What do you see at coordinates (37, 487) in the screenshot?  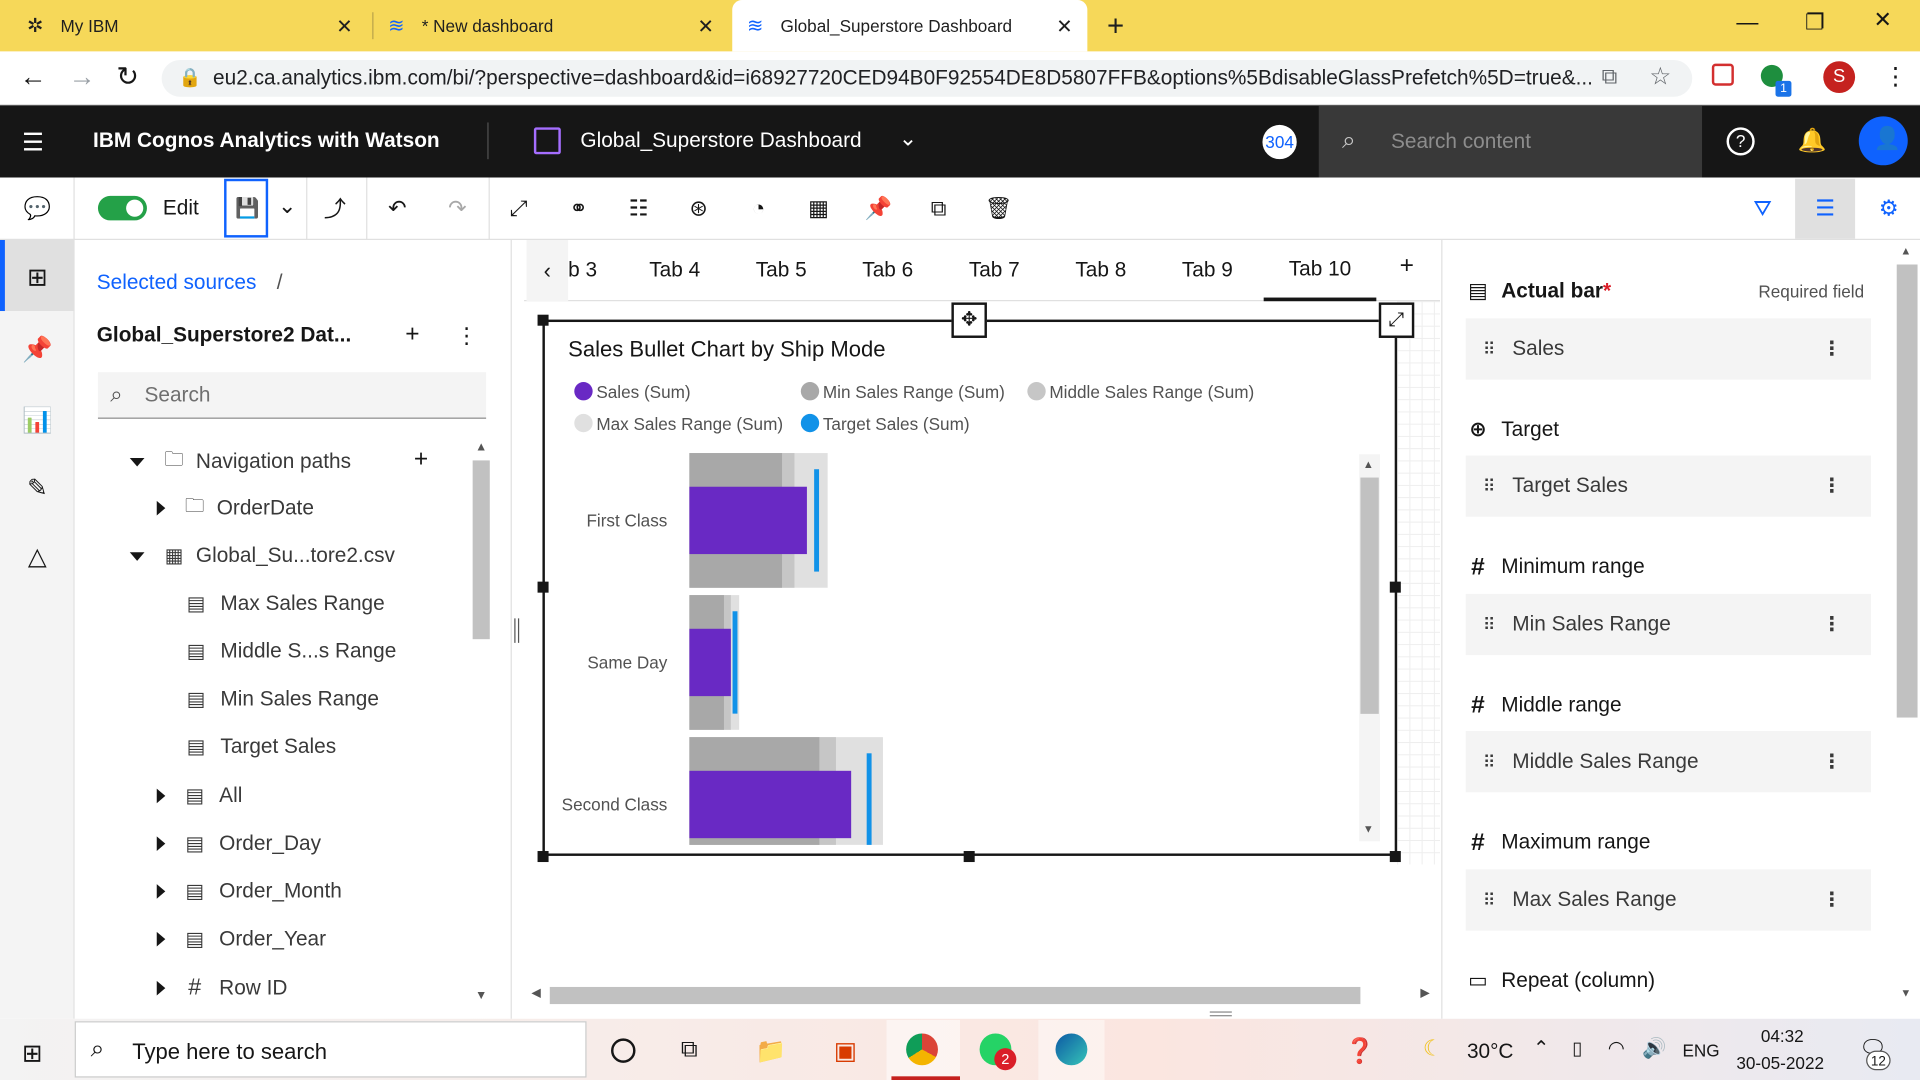 I see `widgets-icon: ✎` at bounding box center [37, 487].